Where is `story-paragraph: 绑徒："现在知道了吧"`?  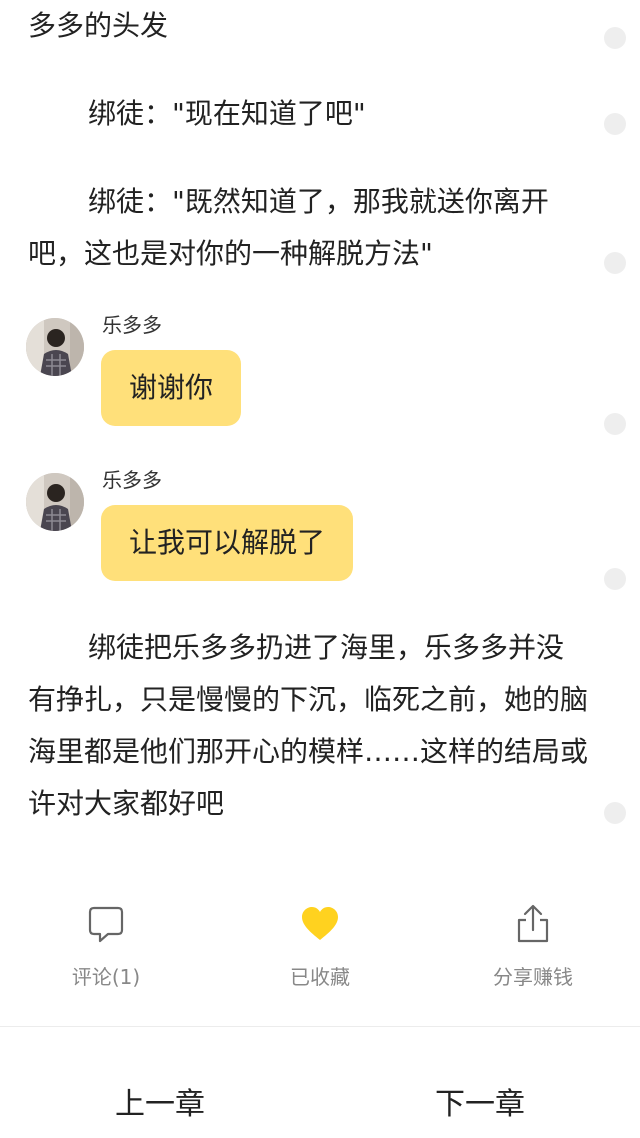 story-paragraph: 绑徒："现在知道了吧" is located at coordinates (227, 113).